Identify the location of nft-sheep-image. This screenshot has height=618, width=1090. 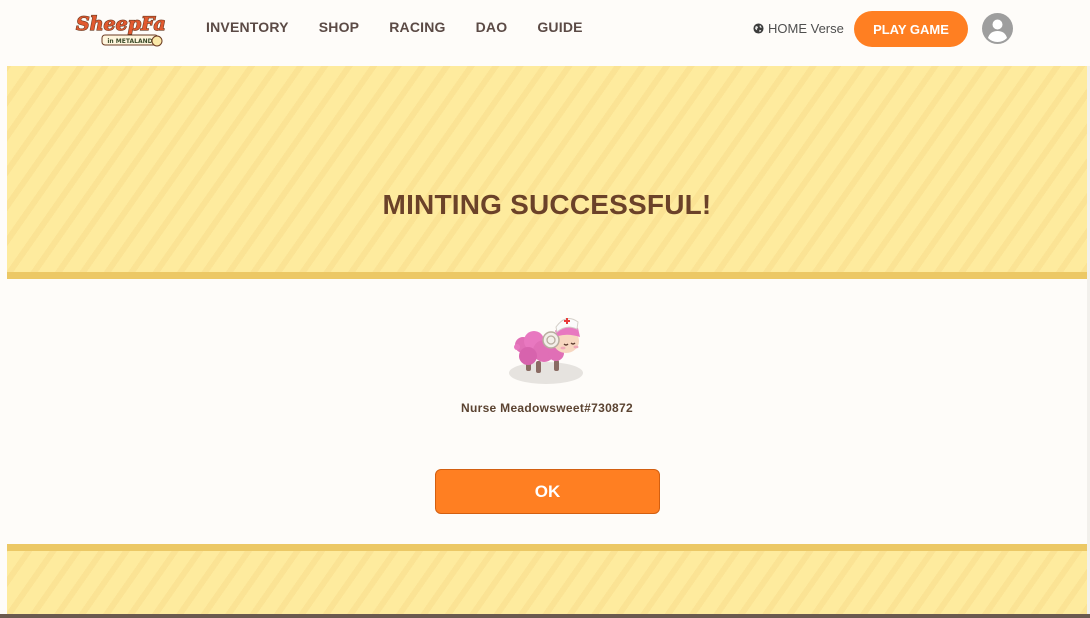
(548, 347).